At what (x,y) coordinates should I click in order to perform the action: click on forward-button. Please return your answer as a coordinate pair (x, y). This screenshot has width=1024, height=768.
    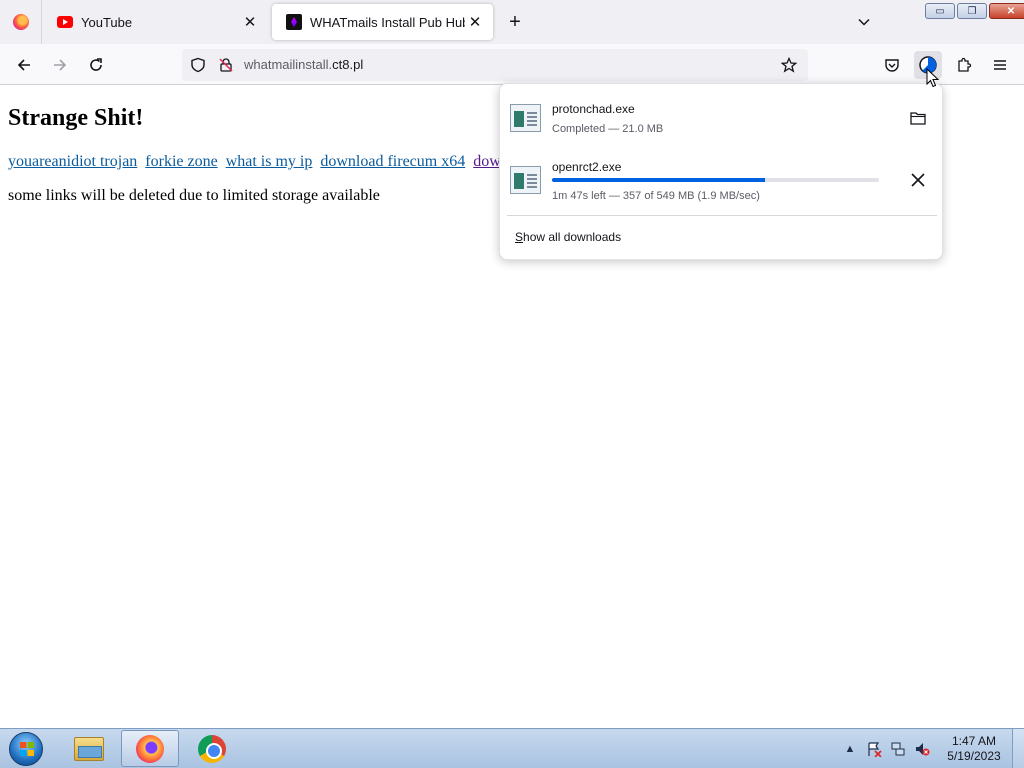
    Looking at the image, I should click on (60, 65).